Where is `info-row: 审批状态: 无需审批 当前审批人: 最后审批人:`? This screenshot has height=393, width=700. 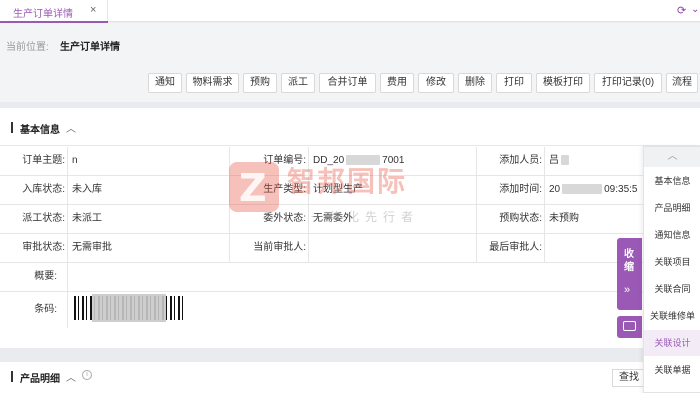
info-row: 审批状态: 无需审批 当前审批人: 最后审批人: is located at coordinates (350, 248).